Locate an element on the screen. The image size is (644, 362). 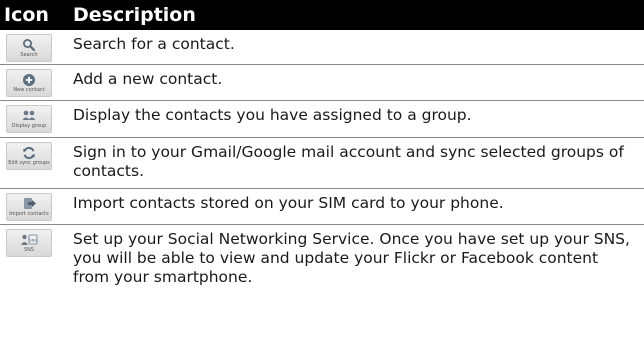
icon-cell: Display group is located at coordinates (36, 117).